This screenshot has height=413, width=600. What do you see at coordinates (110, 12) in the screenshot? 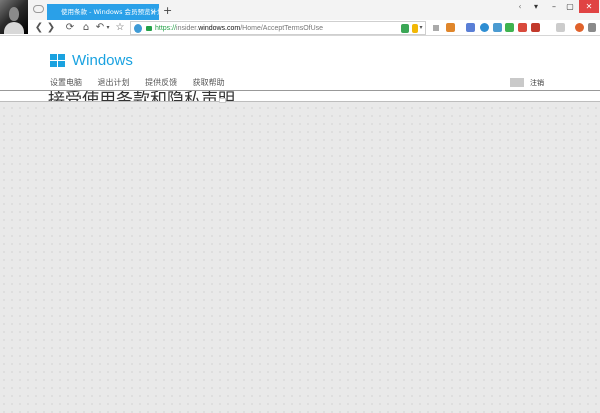
I see `tab-title: 使用条款 - Windows 会员预览计划` at bounding box center [110, 12].